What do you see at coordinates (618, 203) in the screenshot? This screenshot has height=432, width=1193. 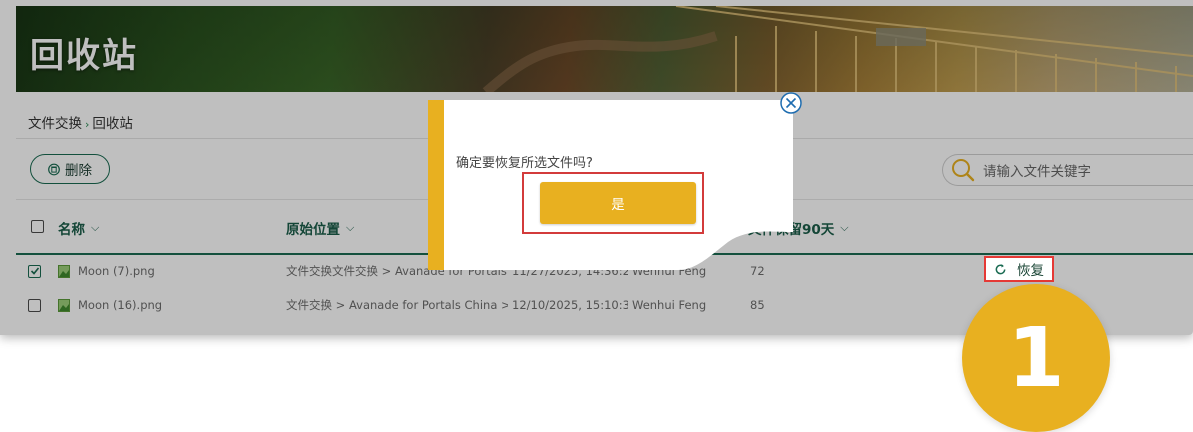 I see `confirm-yes-button: 是` at bounding box center [618, 203].